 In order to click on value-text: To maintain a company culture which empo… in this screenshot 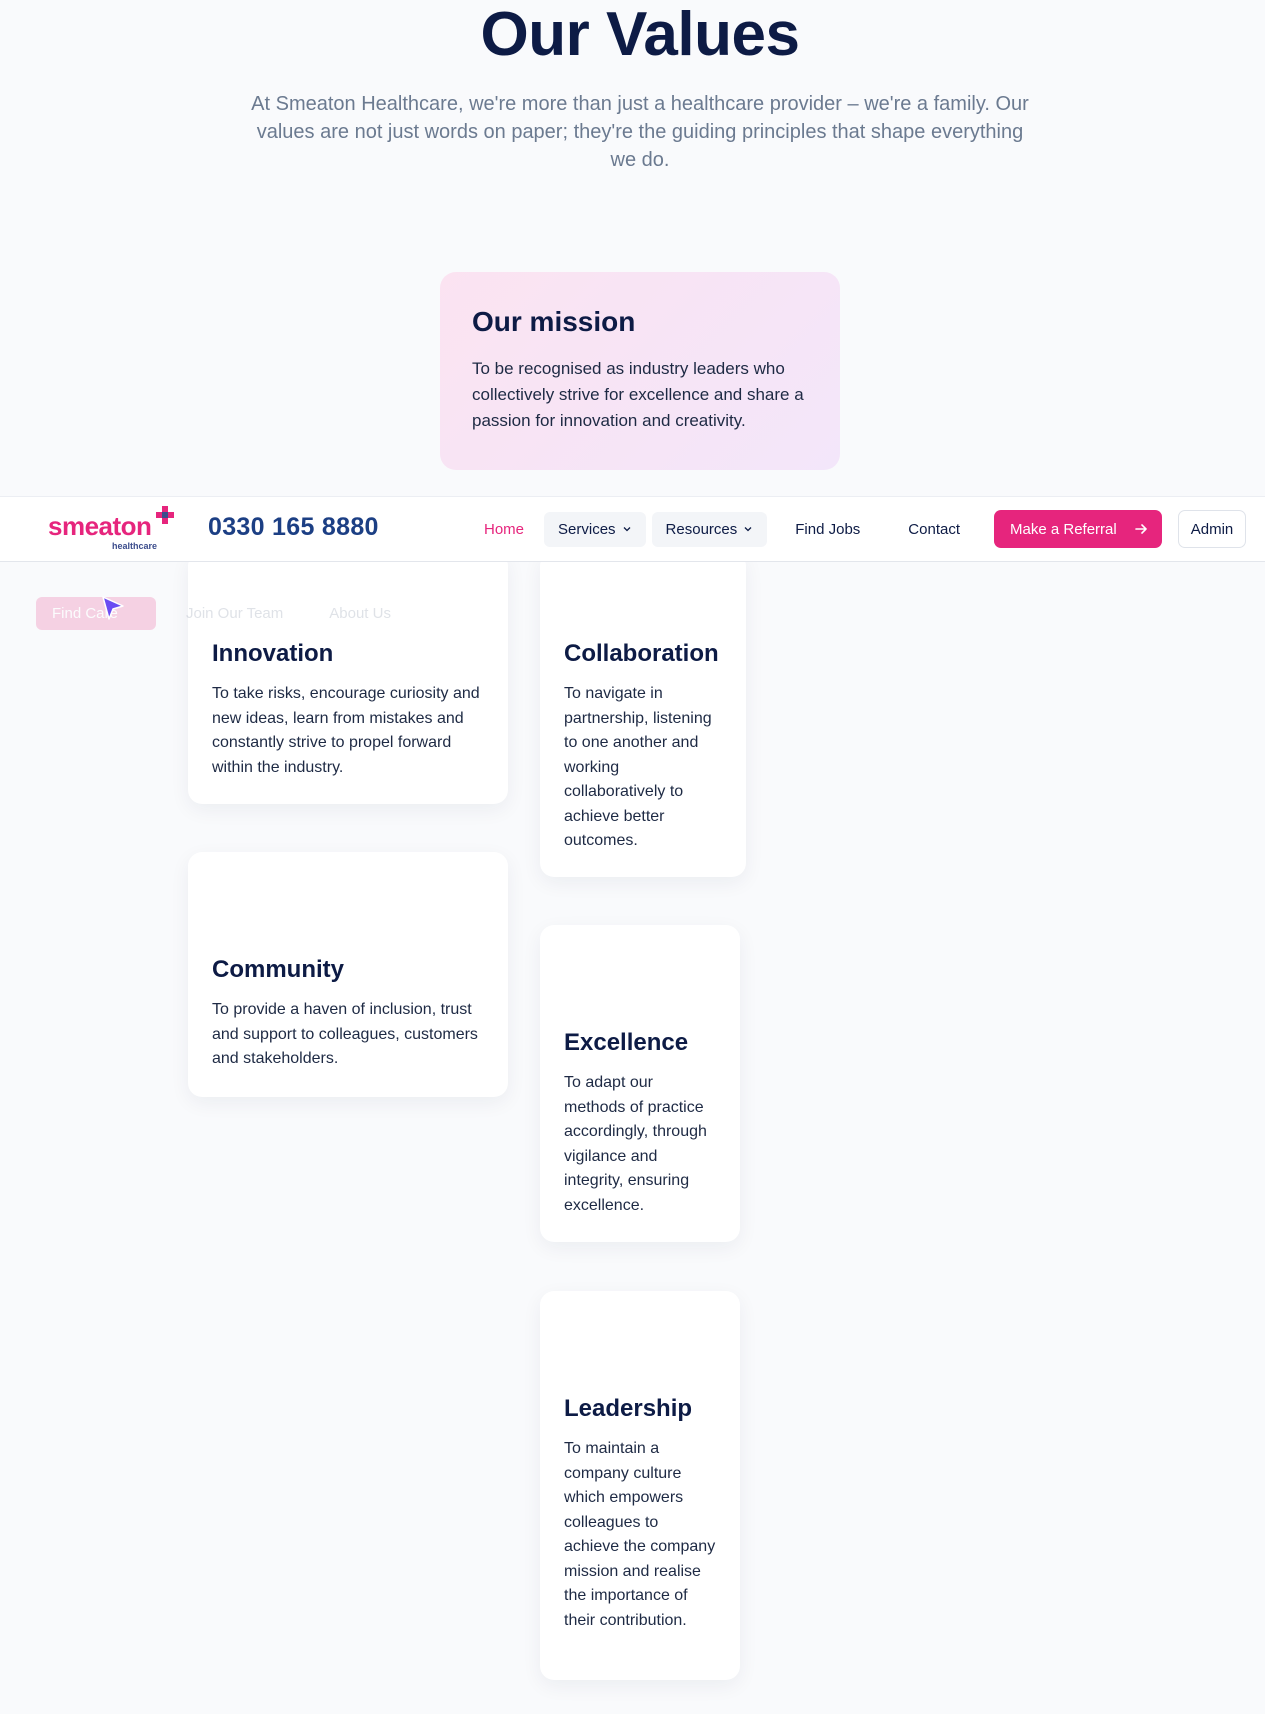, I will do `click(640, 1534)`.